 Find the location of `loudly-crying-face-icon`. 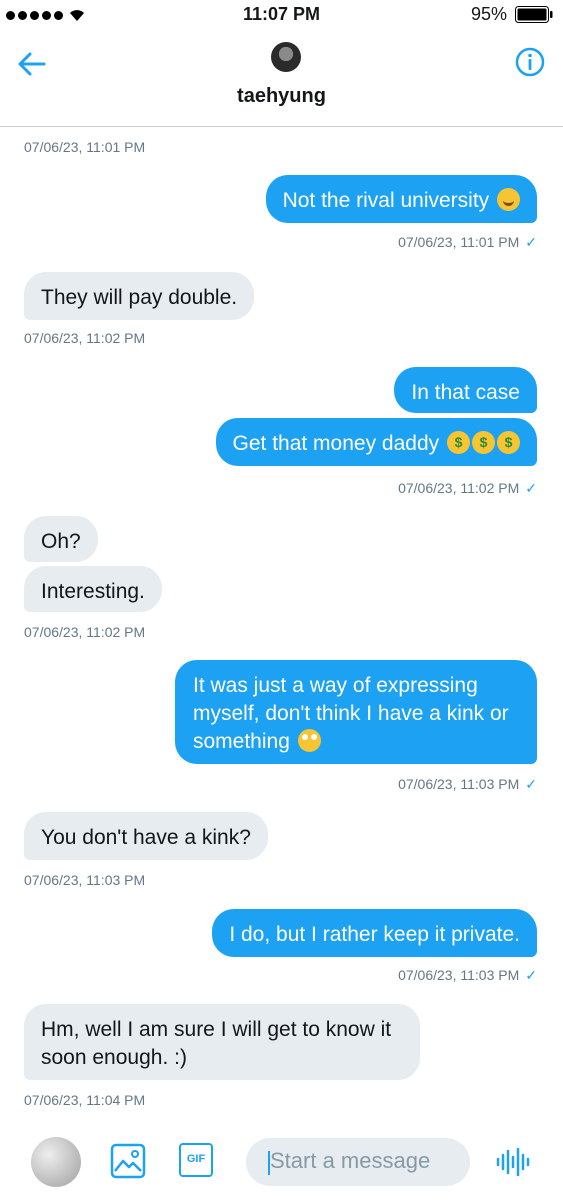

loudly-crying-face-icon is located at coordinates (508, 199).